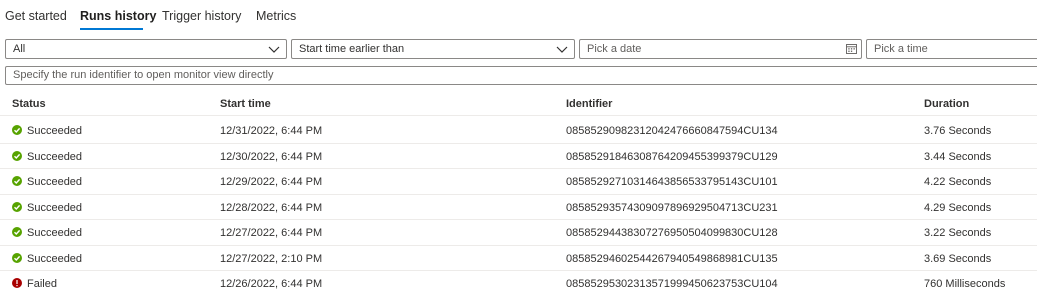 The image size is (1037, 293). Describe the element at coordinates (271, 207) in the screenshot. I see `row-start-time: 12/28/2022, 6:44 PM` at that location.